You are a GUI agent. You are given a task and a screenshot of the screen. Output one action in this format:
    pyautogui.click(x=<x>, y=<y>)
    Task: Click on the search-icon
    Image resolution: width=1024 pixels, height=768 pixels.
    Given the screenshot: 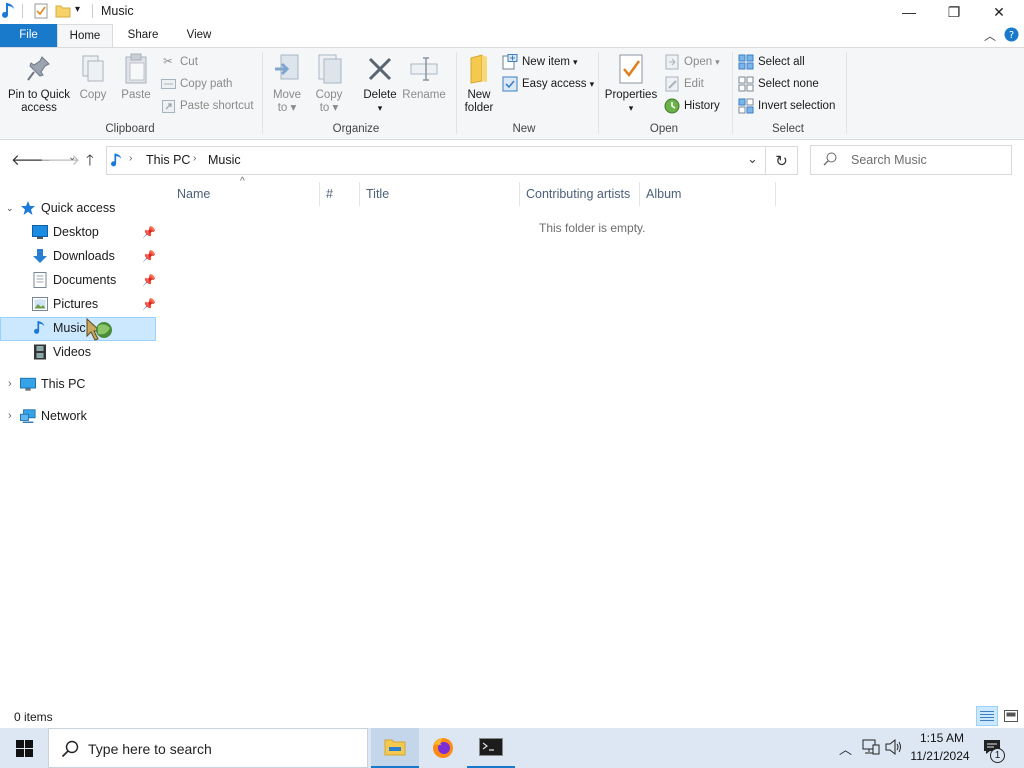 What is the action you would take?
    pyautogui.click(x=830, y=160)
    